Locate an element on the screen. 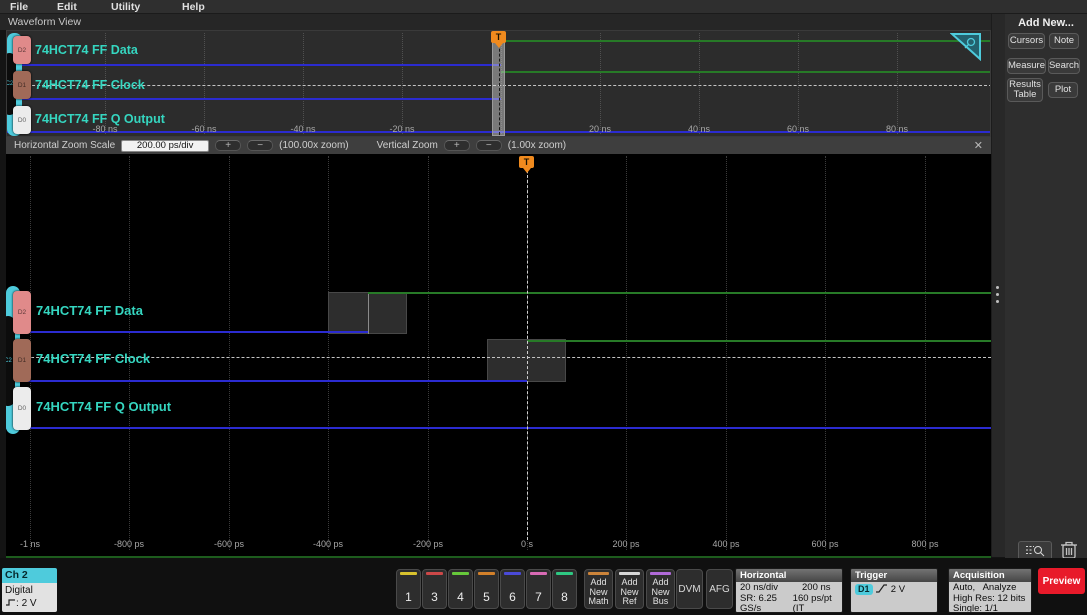  menu-bar: File Edit Utility Help is located at coordinates (543, 7).